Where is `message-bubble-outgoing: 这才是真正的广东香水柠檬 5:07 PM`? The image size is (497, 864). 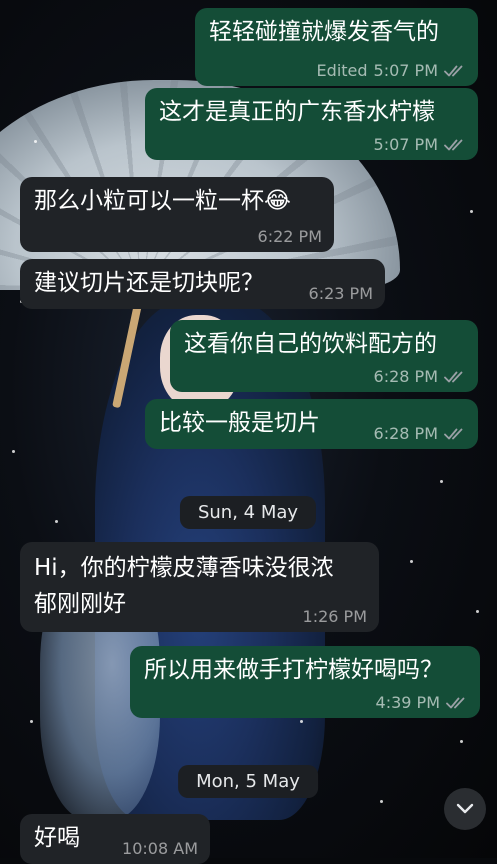 message-bubble-outgoing: 这才是真正的广东香水柠檬 5:07 PM is located at coordinates (311, 124).